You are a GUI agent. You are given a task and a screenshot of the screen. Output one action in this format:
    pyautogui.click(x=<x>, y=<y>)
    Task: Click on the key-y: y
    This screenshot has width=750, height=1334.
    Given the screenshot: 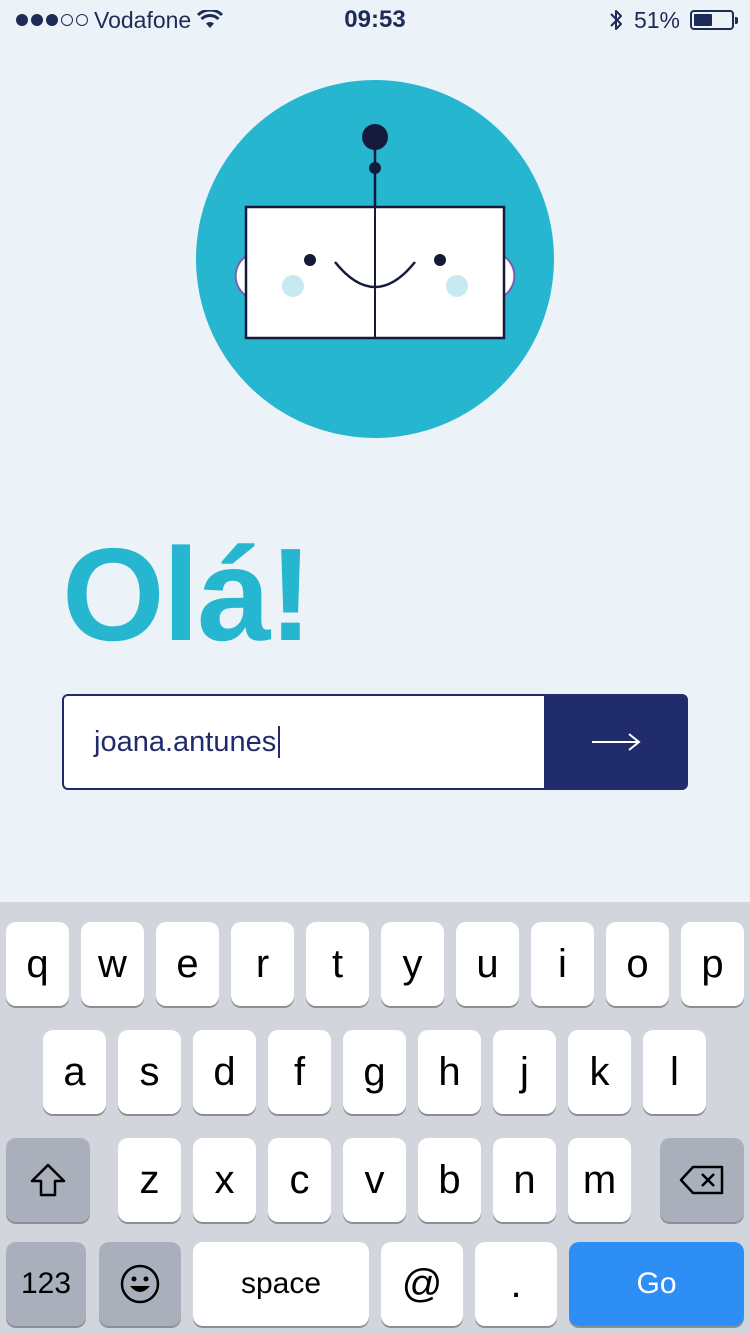 What is the action you would take?
    pyautogui.click(x=412, y=964)
    